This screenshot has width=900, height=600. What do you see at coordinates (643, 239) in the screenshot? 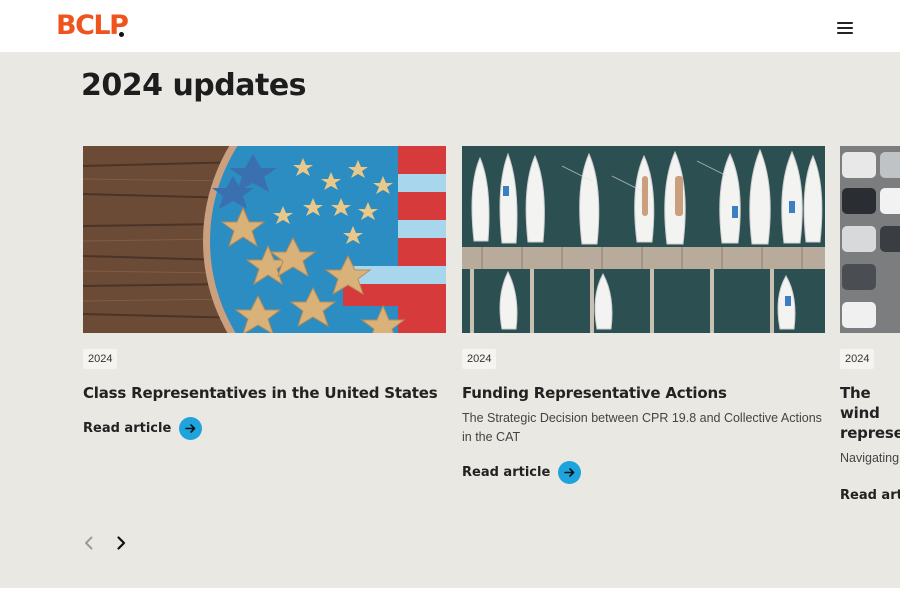
I see `marina-boats-image` at bounding box center [643, 239].